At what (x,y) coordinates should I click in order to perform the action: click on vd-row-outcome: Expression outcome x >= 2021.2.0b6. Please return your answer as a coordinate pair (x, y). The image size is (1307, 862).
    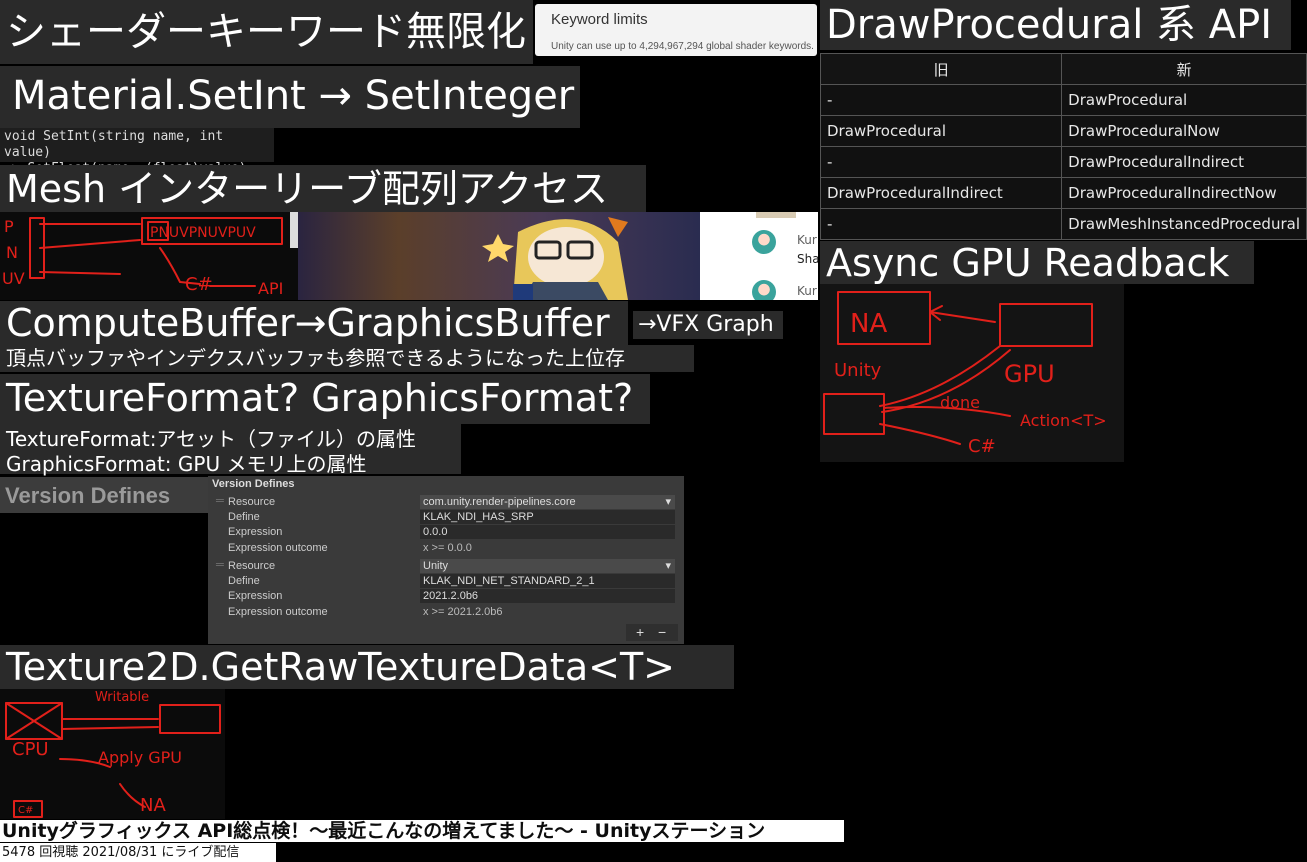
    Looking at the image, I should click on (443, 612).